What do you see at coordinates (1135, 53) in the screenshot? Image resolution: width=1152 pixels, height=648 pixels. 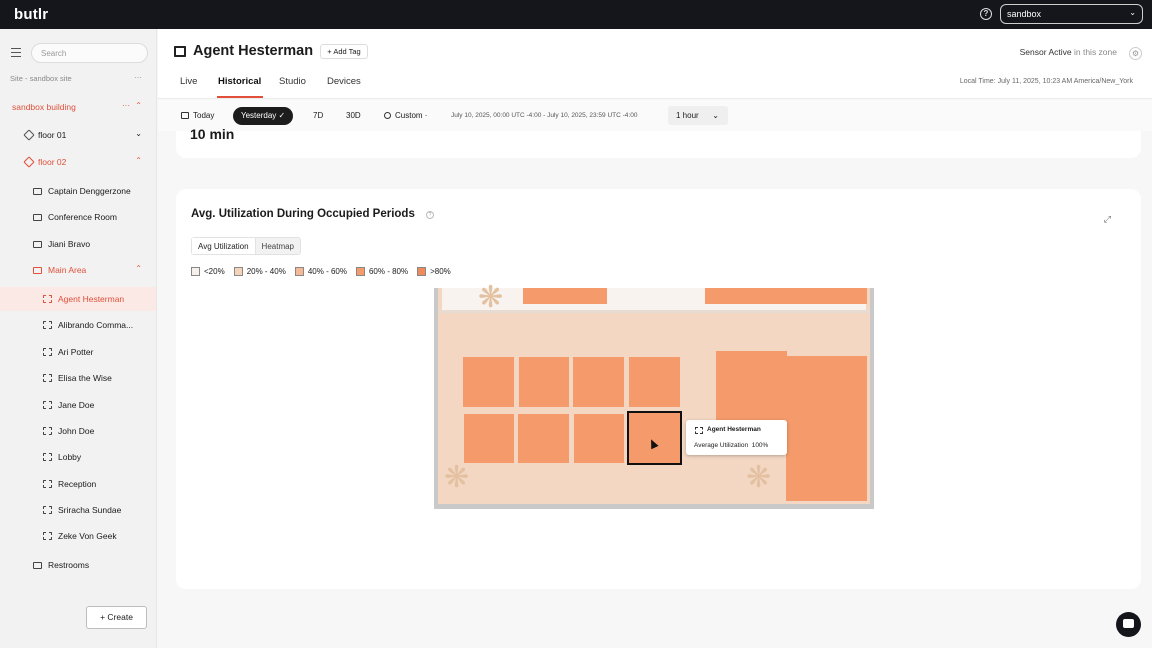 I see `gear-icon: ⚙` at bounding box center [1135, 53].